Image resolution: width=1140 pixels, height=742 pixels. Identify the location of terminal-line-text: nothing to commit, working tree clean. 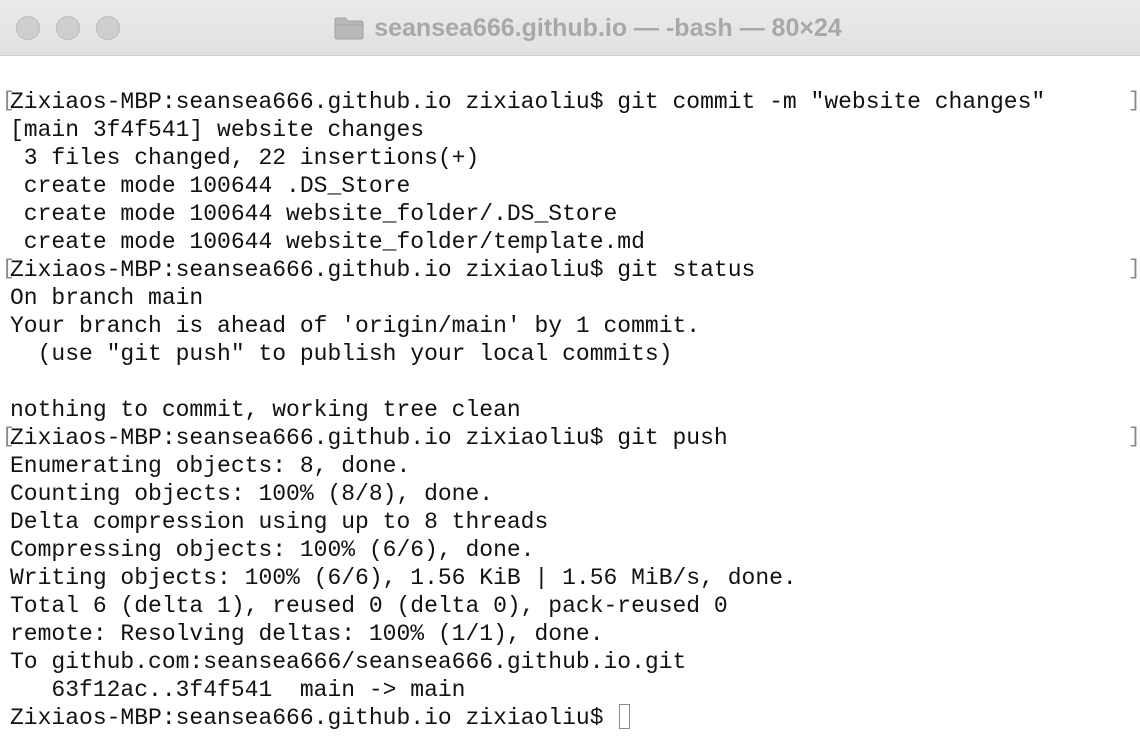
(265, 410).